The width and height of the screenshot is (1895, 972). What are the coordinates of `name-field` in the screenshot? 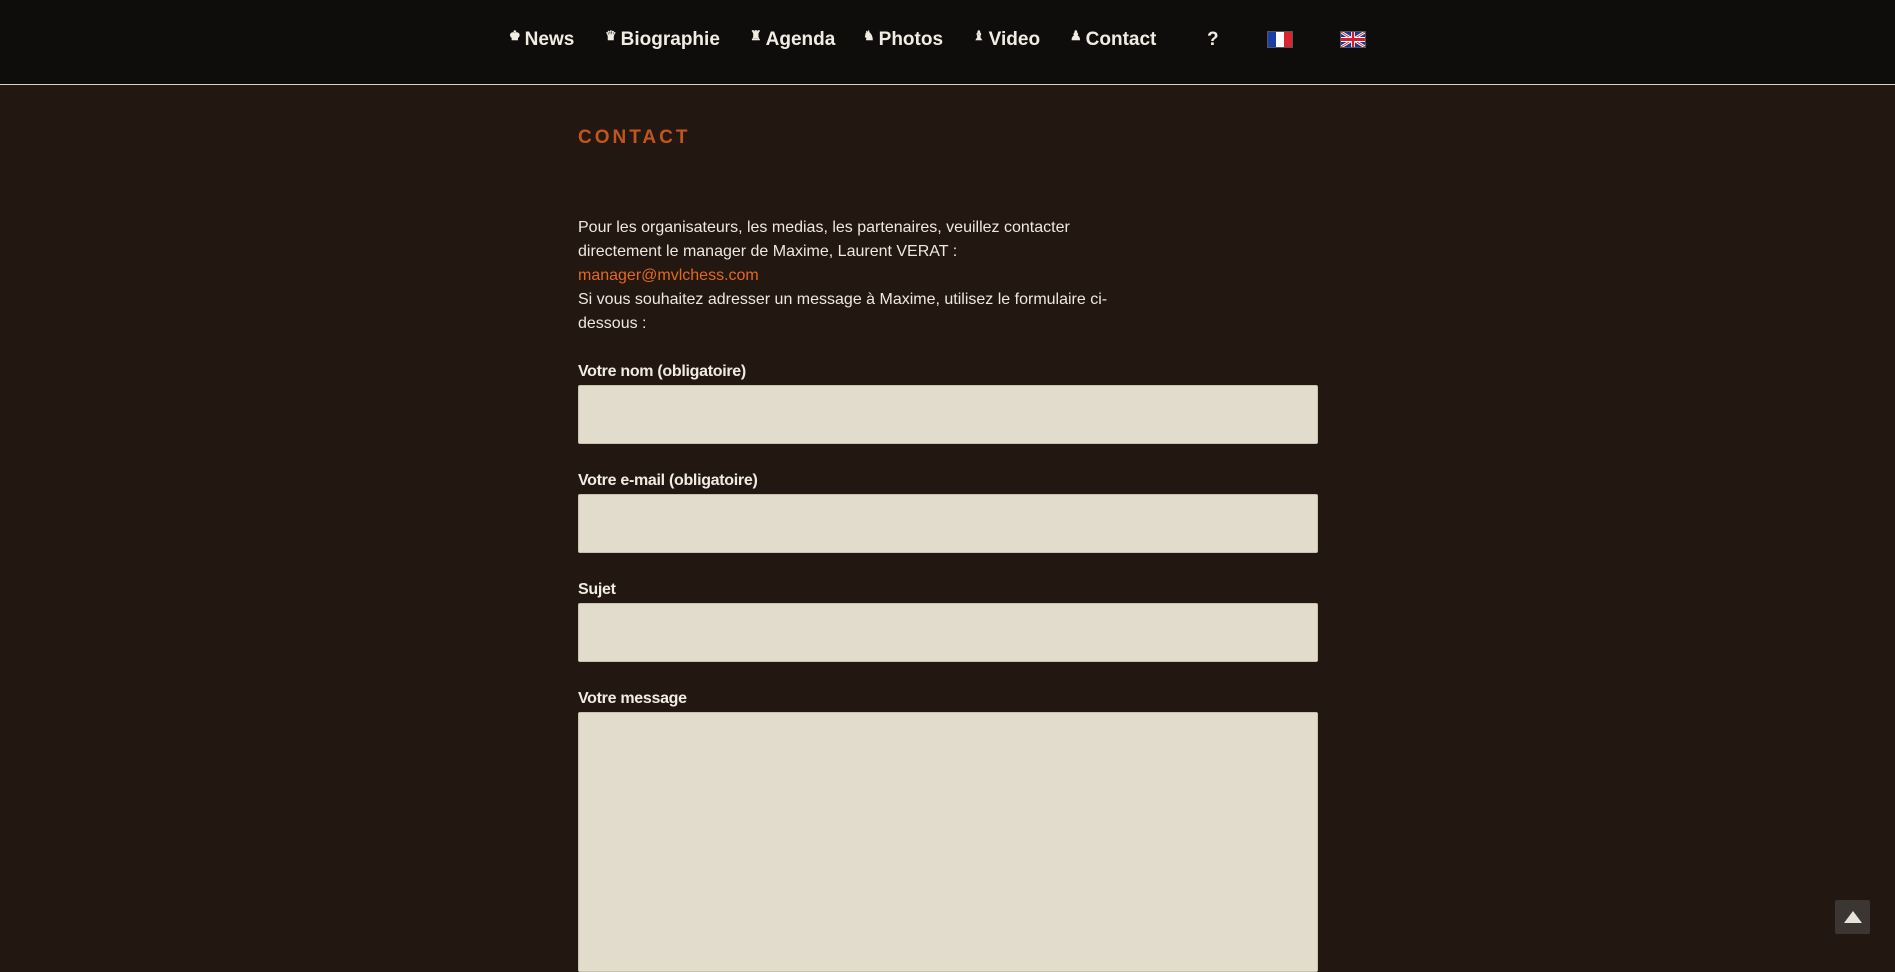 It's located at (948, 414).